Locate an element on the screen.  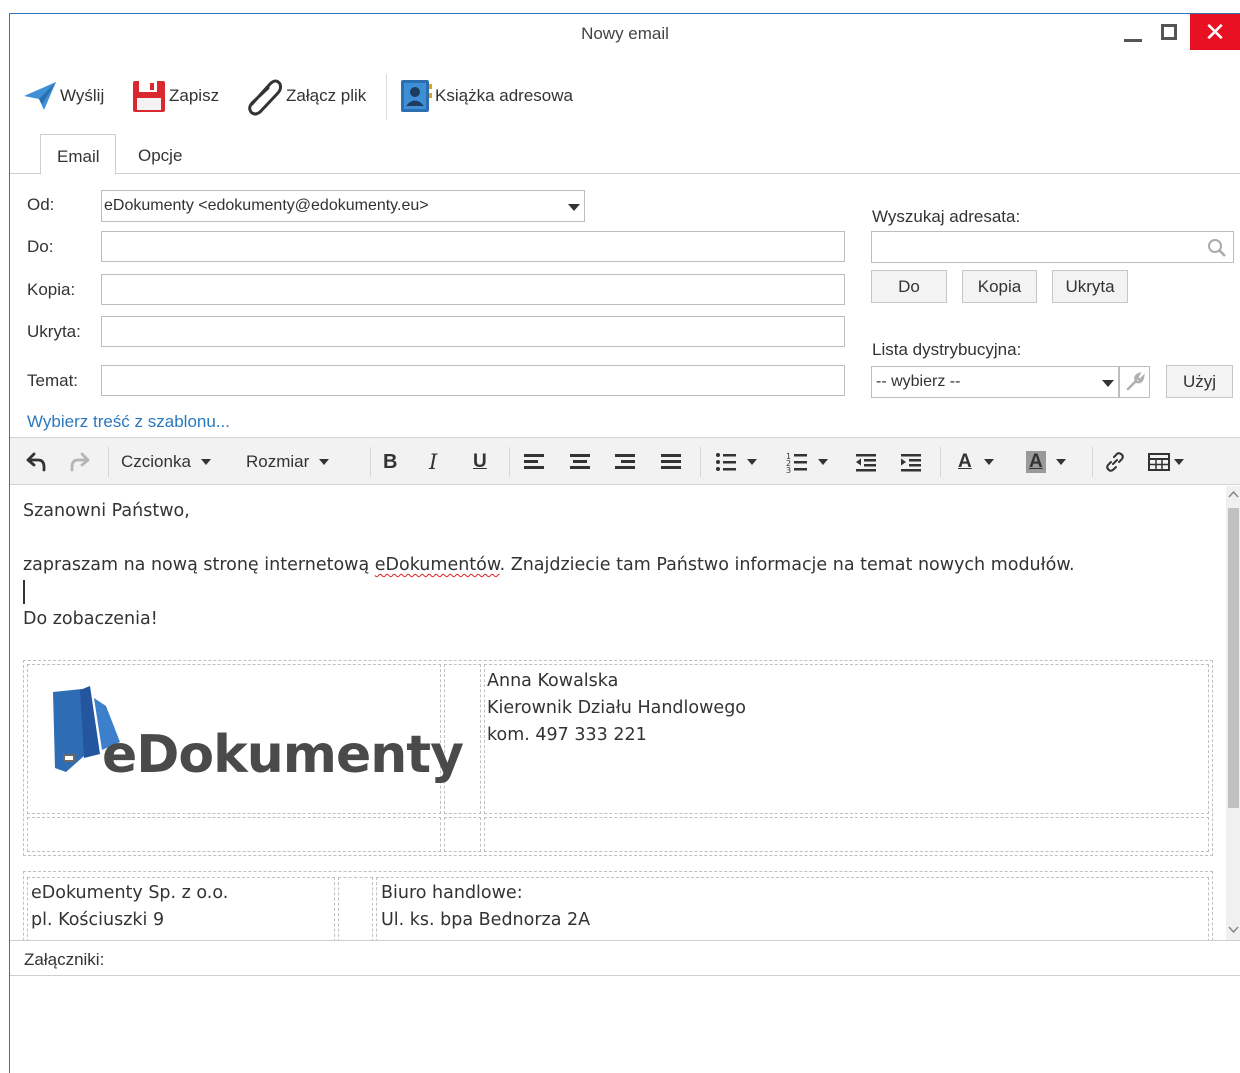
indent-button is located at coordinates (911, 462).